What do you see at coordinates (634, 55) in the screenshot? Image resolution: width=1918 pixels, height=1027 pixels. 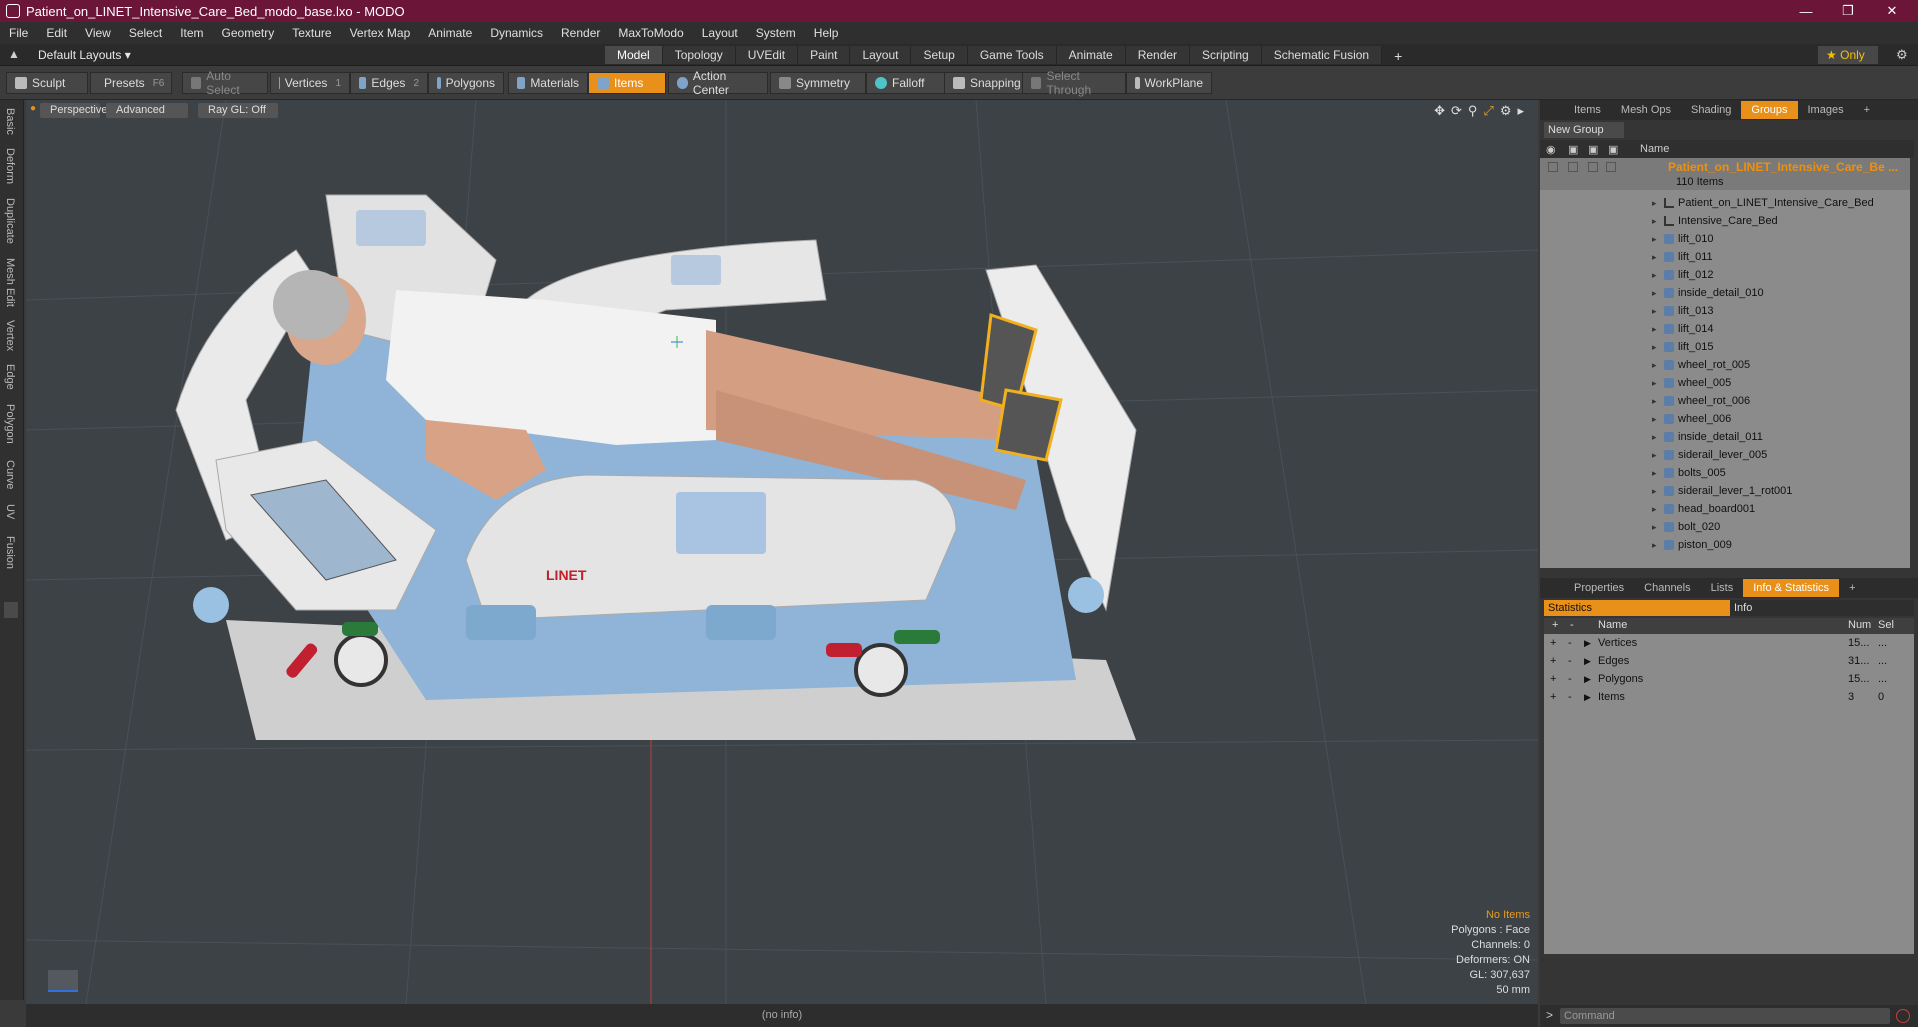 I see `tab-model: Model` at bounding box center [634, 55].